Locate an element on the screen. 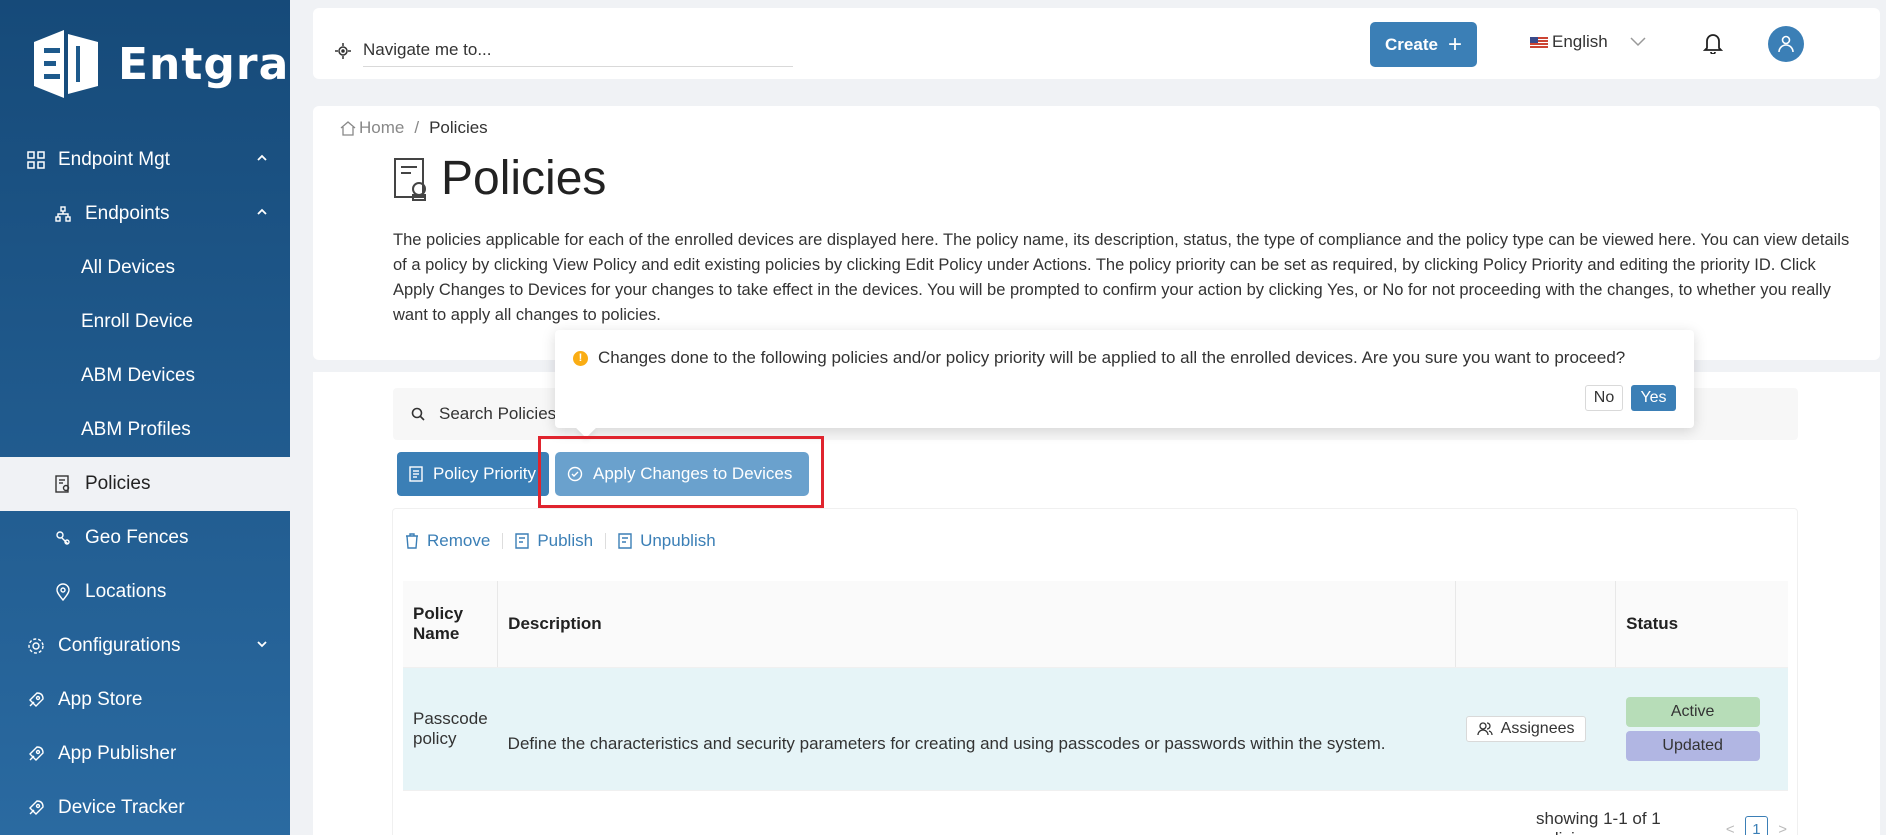 The height and width of the screenshot is (835, 1886). notification-bell-icon is located at coordinates (1713, 45).